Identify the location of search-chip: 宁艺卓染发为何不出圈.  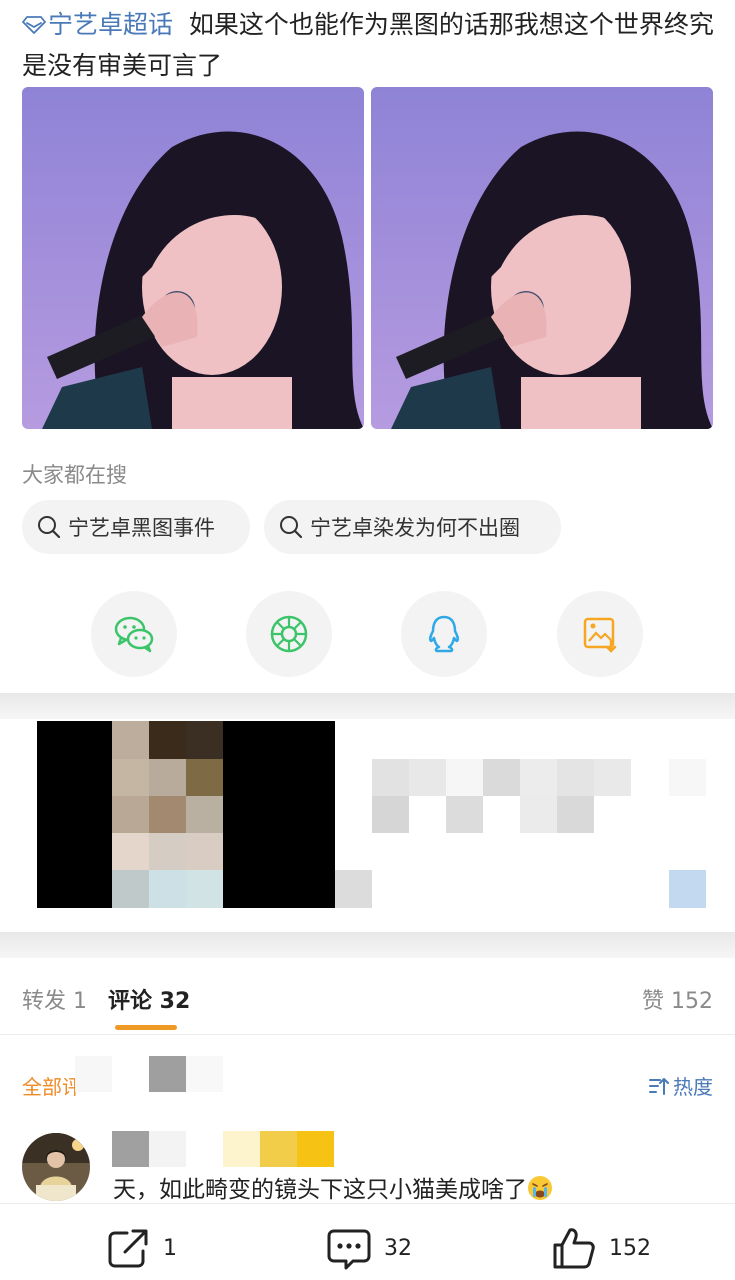
(412, 527).